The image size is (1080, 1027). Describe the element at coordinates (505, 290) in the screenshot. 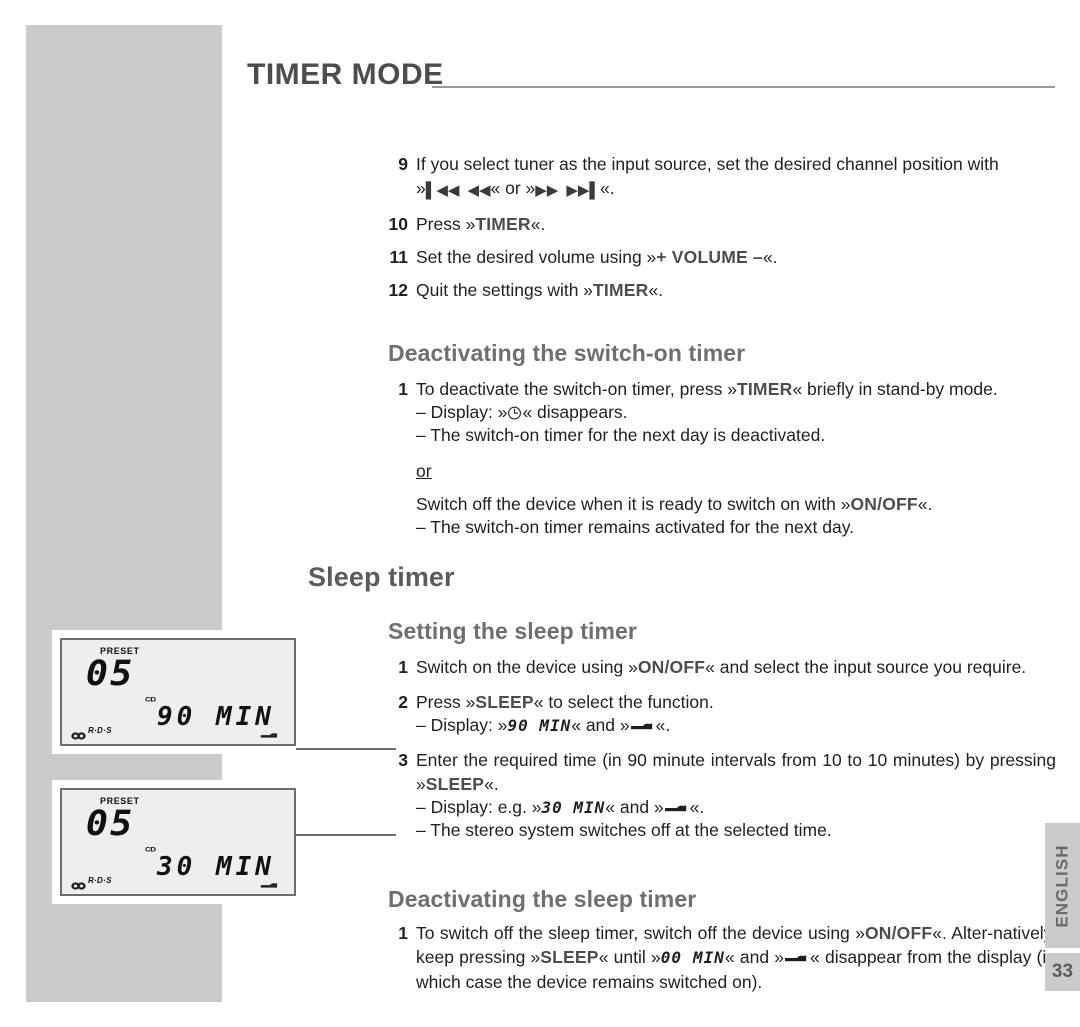

I see `step-text-pre: Quit the settings with »` at that location.